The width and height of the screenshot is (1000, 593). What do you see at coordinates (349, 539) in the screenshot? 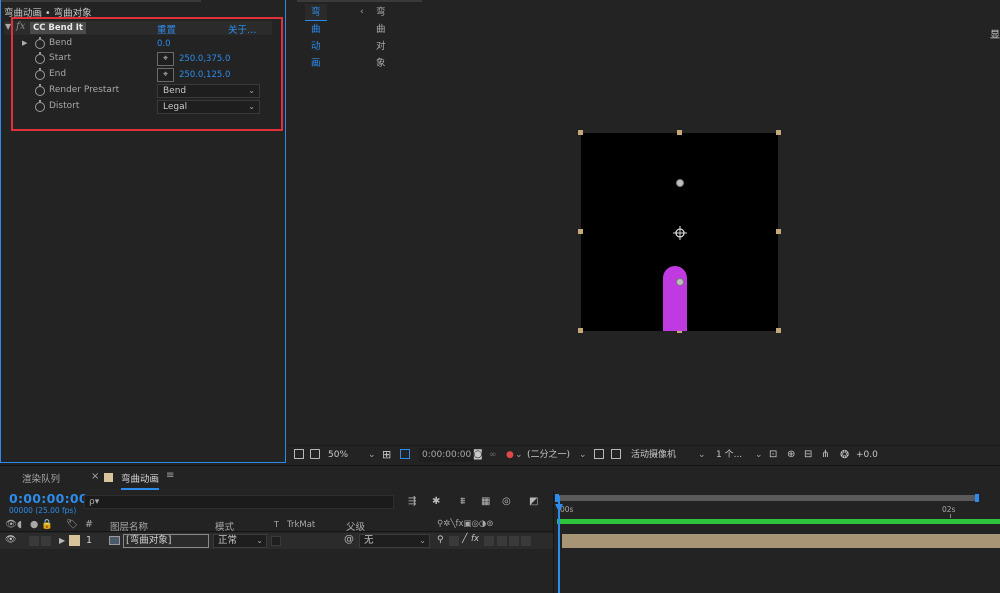
I see `parent-pickwhip-icon: @` at bounding box center [349, 539].